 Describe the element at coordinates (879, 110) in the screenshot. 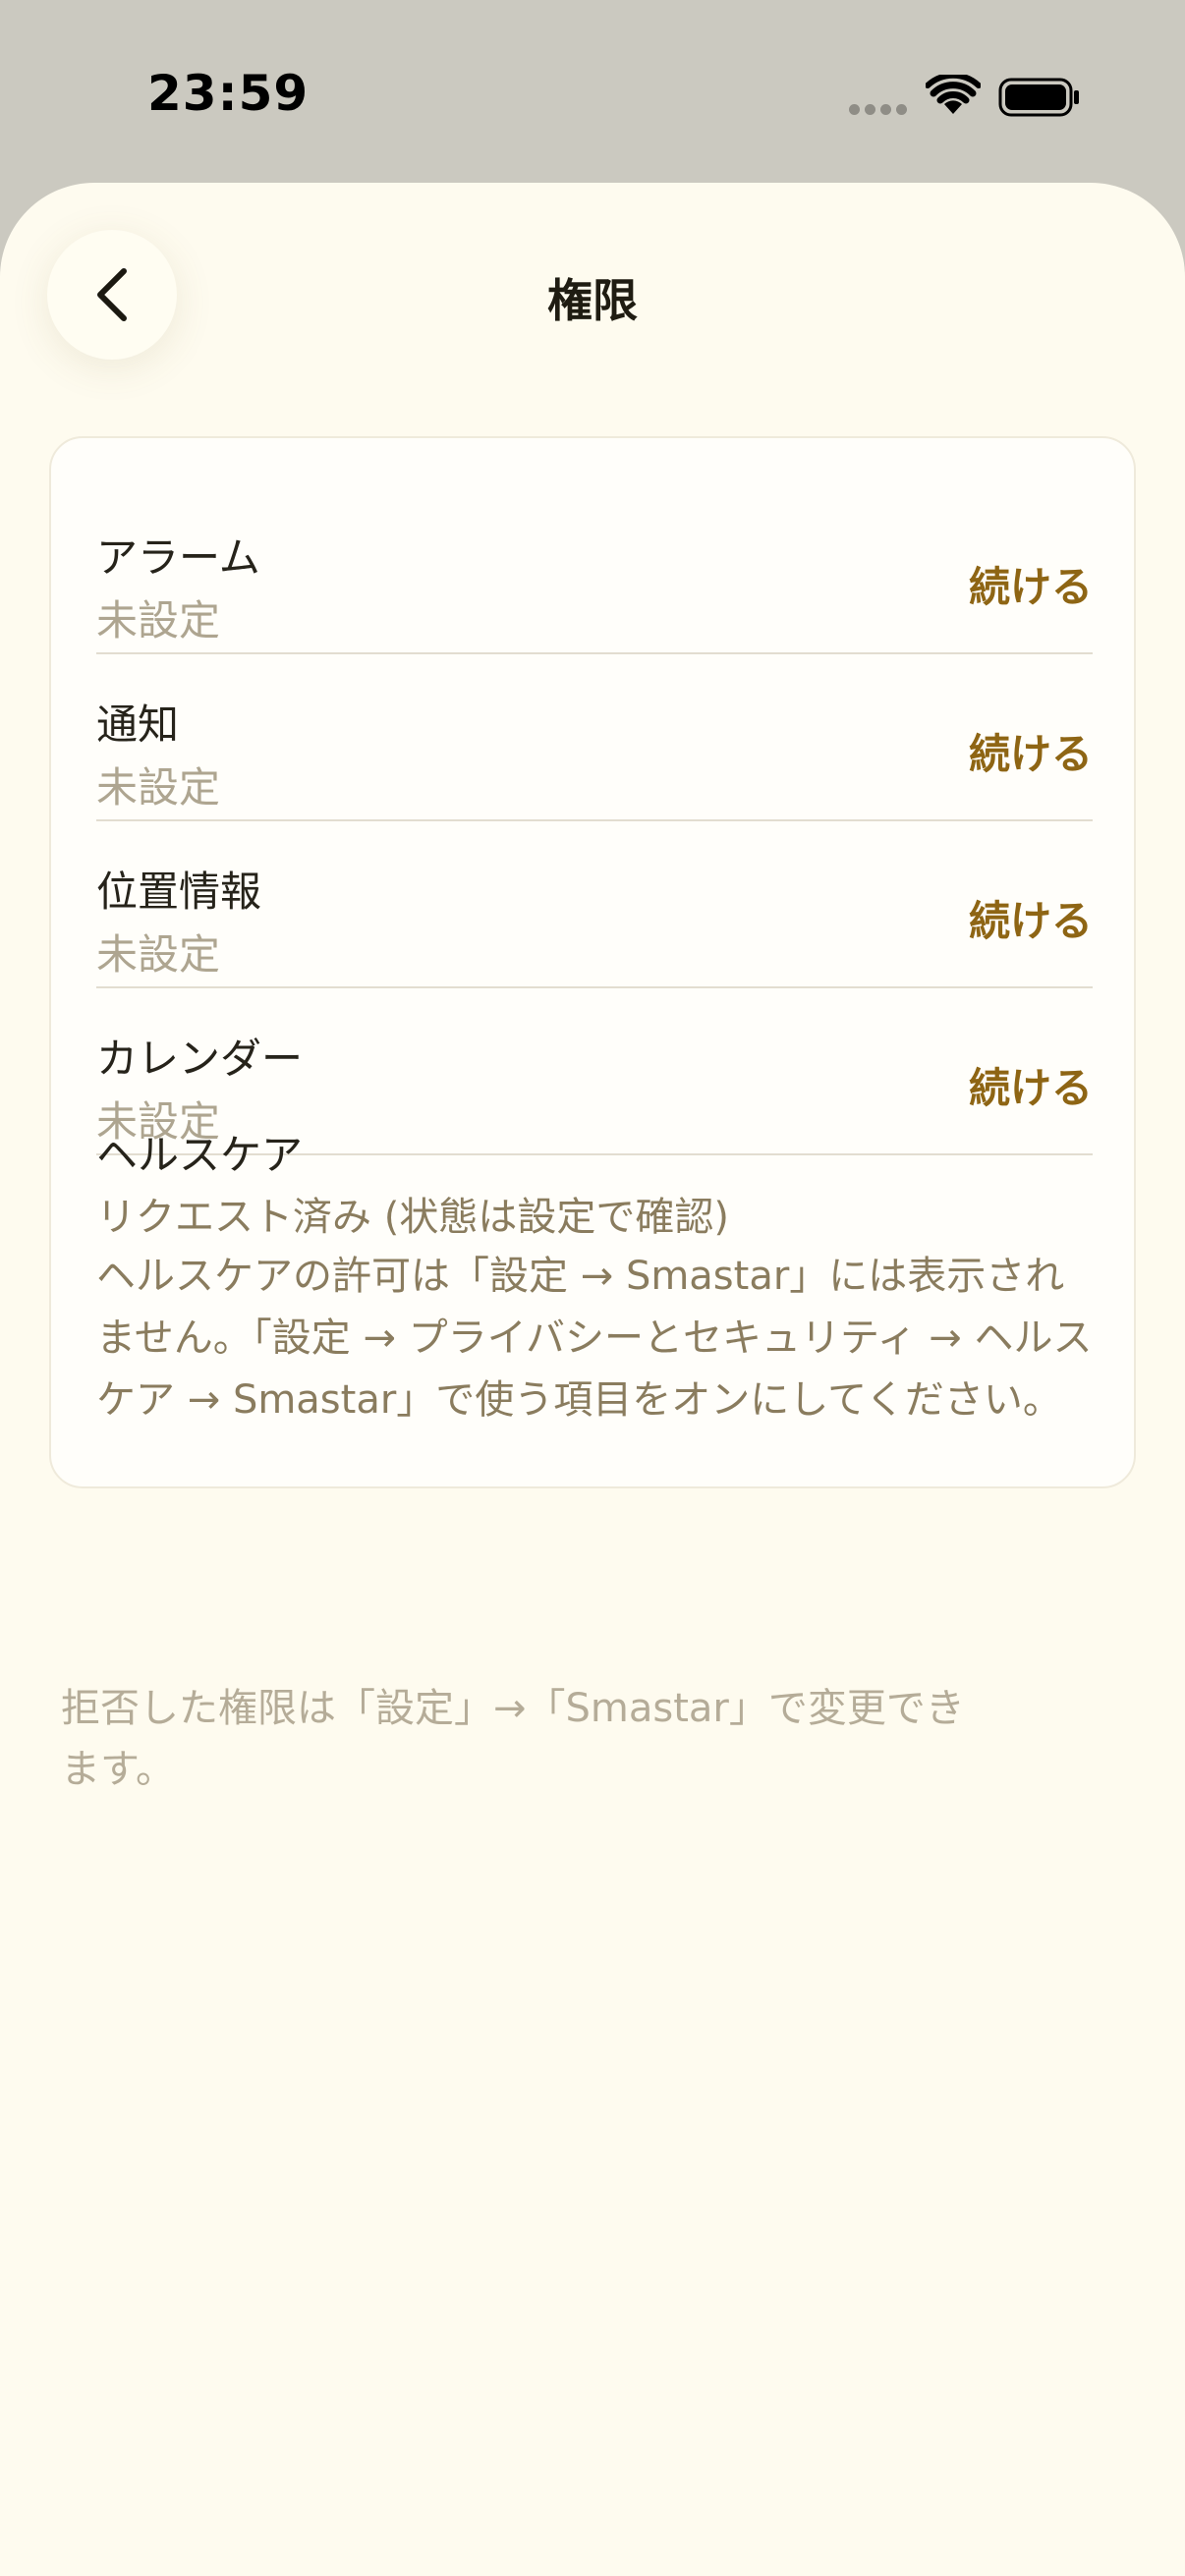

I see `cellular-signal-icon` at that location.